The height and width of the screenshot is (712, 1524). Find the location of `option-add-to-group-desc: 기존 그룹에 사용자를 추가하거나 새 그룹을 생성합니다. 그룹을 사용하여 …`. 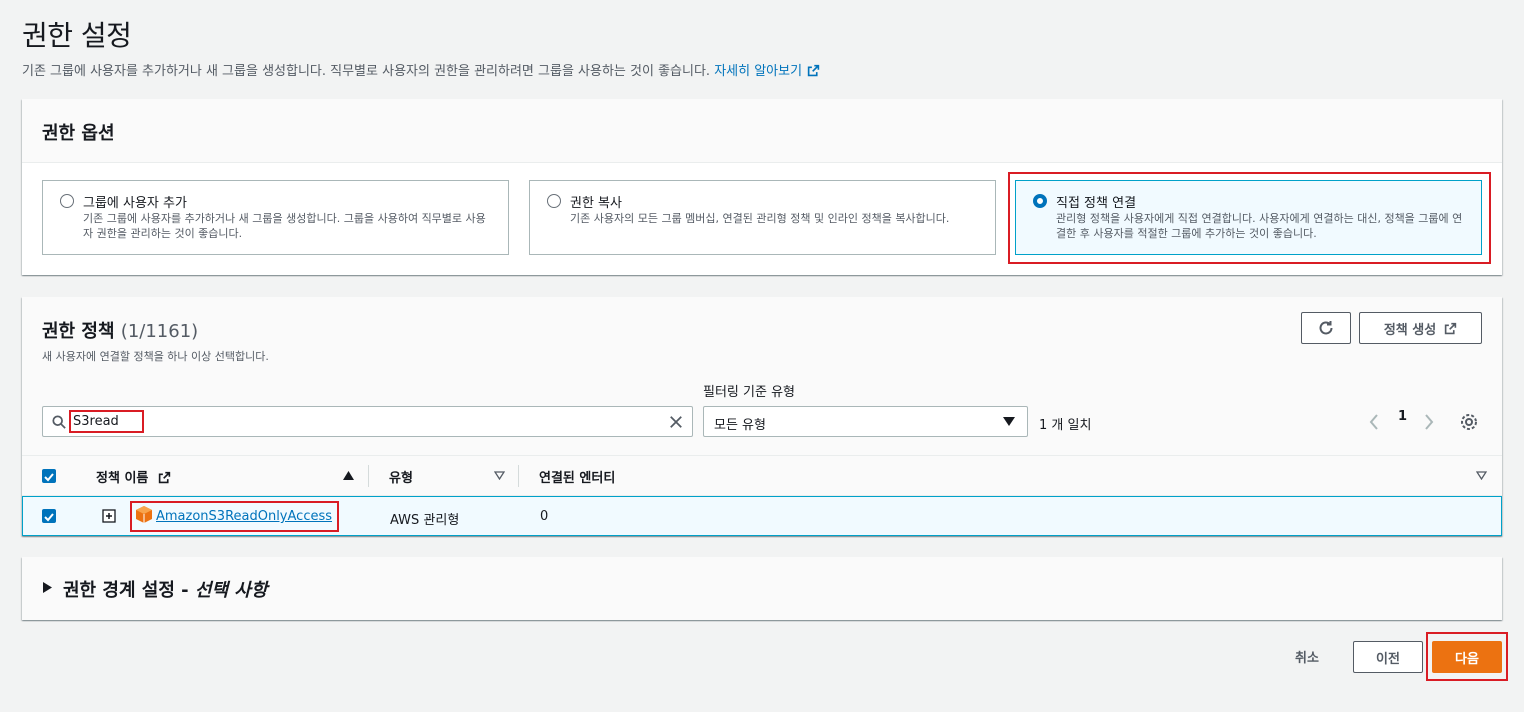

option-add-to-group-desc: 기존 그룹에 사용자를 추가하거나 새 그룹을 생성합니다. 그룹을 사용하여 … is located at coordinates (284, 226).